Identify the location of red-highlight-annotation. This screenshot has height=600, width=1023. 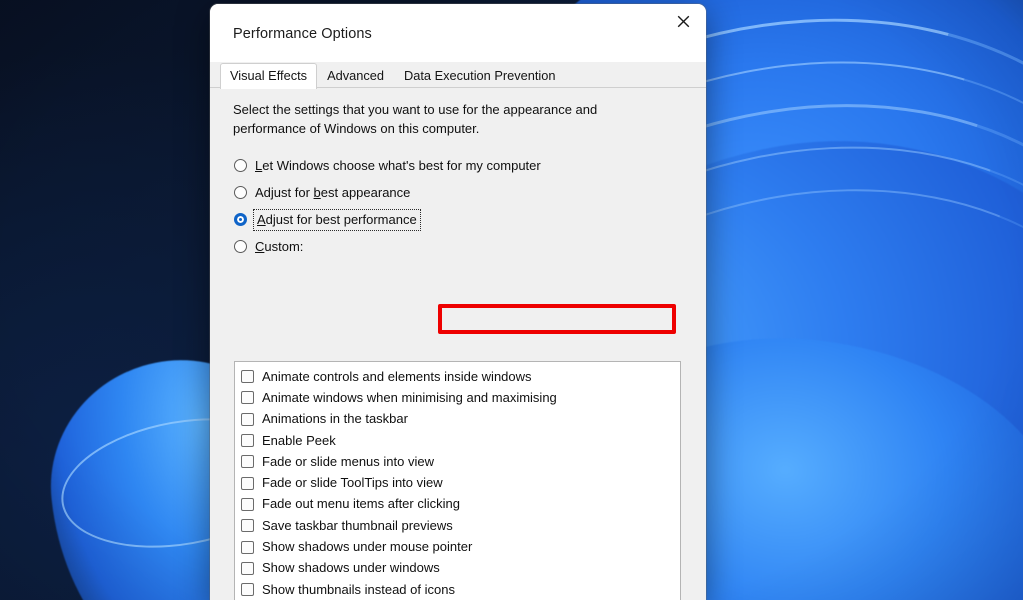
(557, 319).